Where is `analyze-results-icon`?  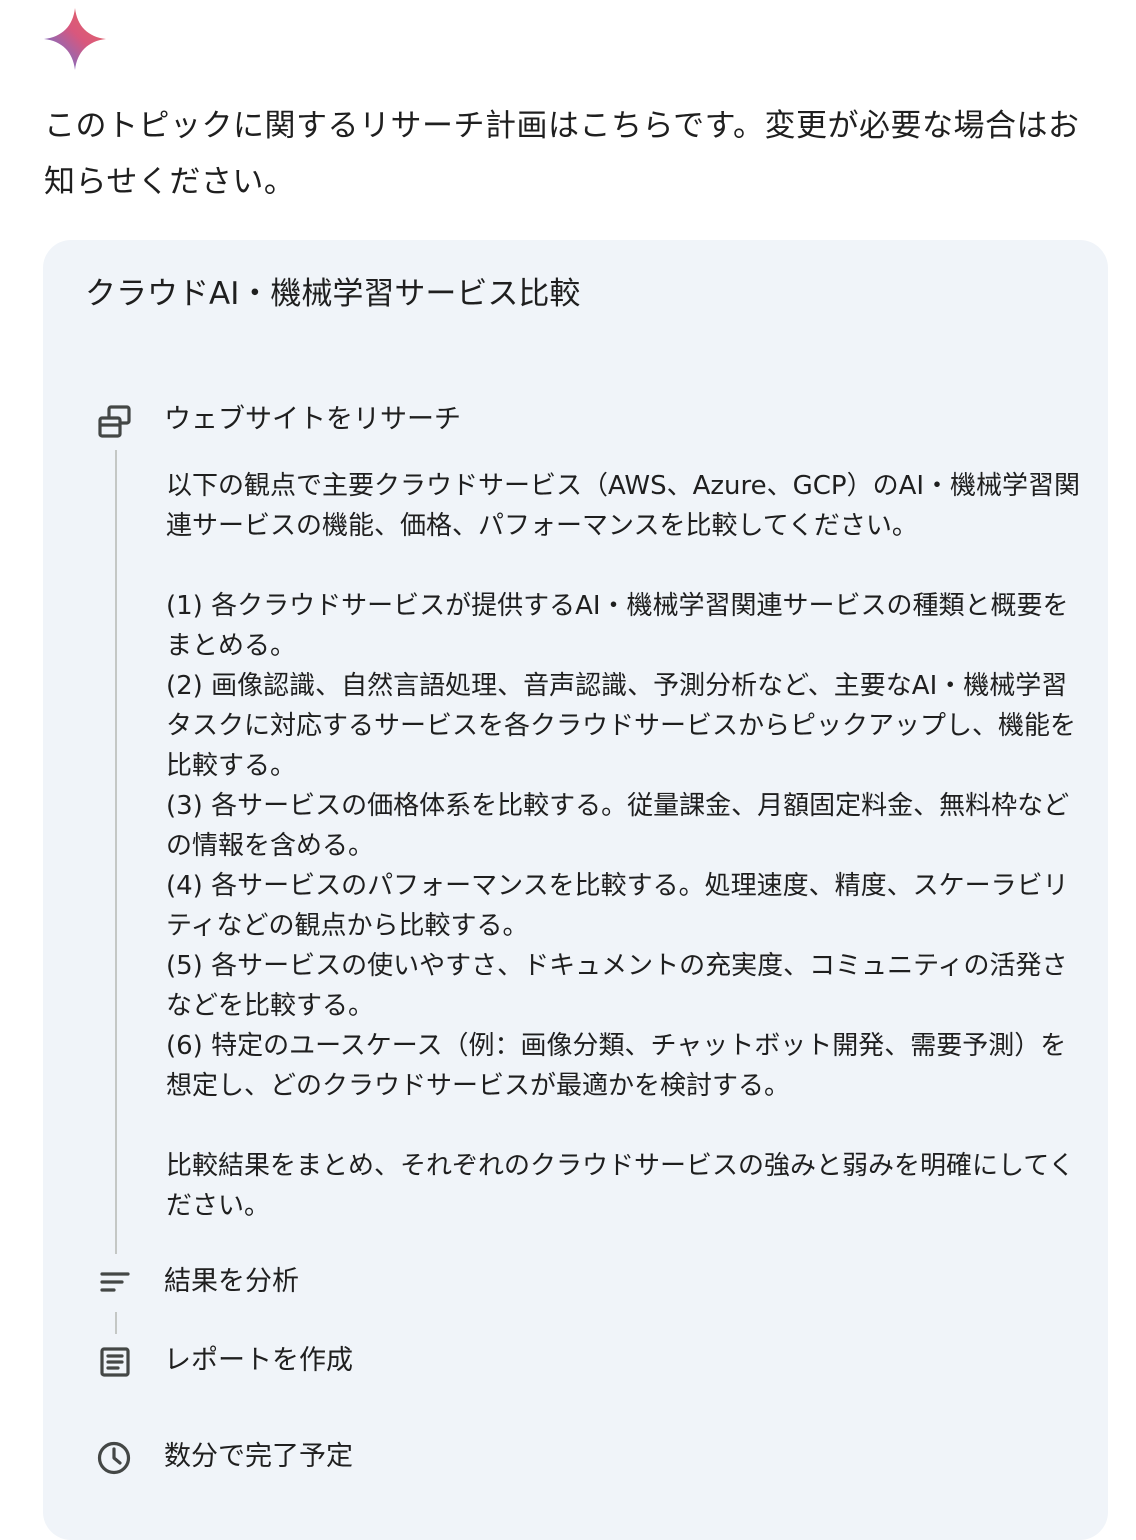 analyze-results-icon is located at coordinates (115, 1282).